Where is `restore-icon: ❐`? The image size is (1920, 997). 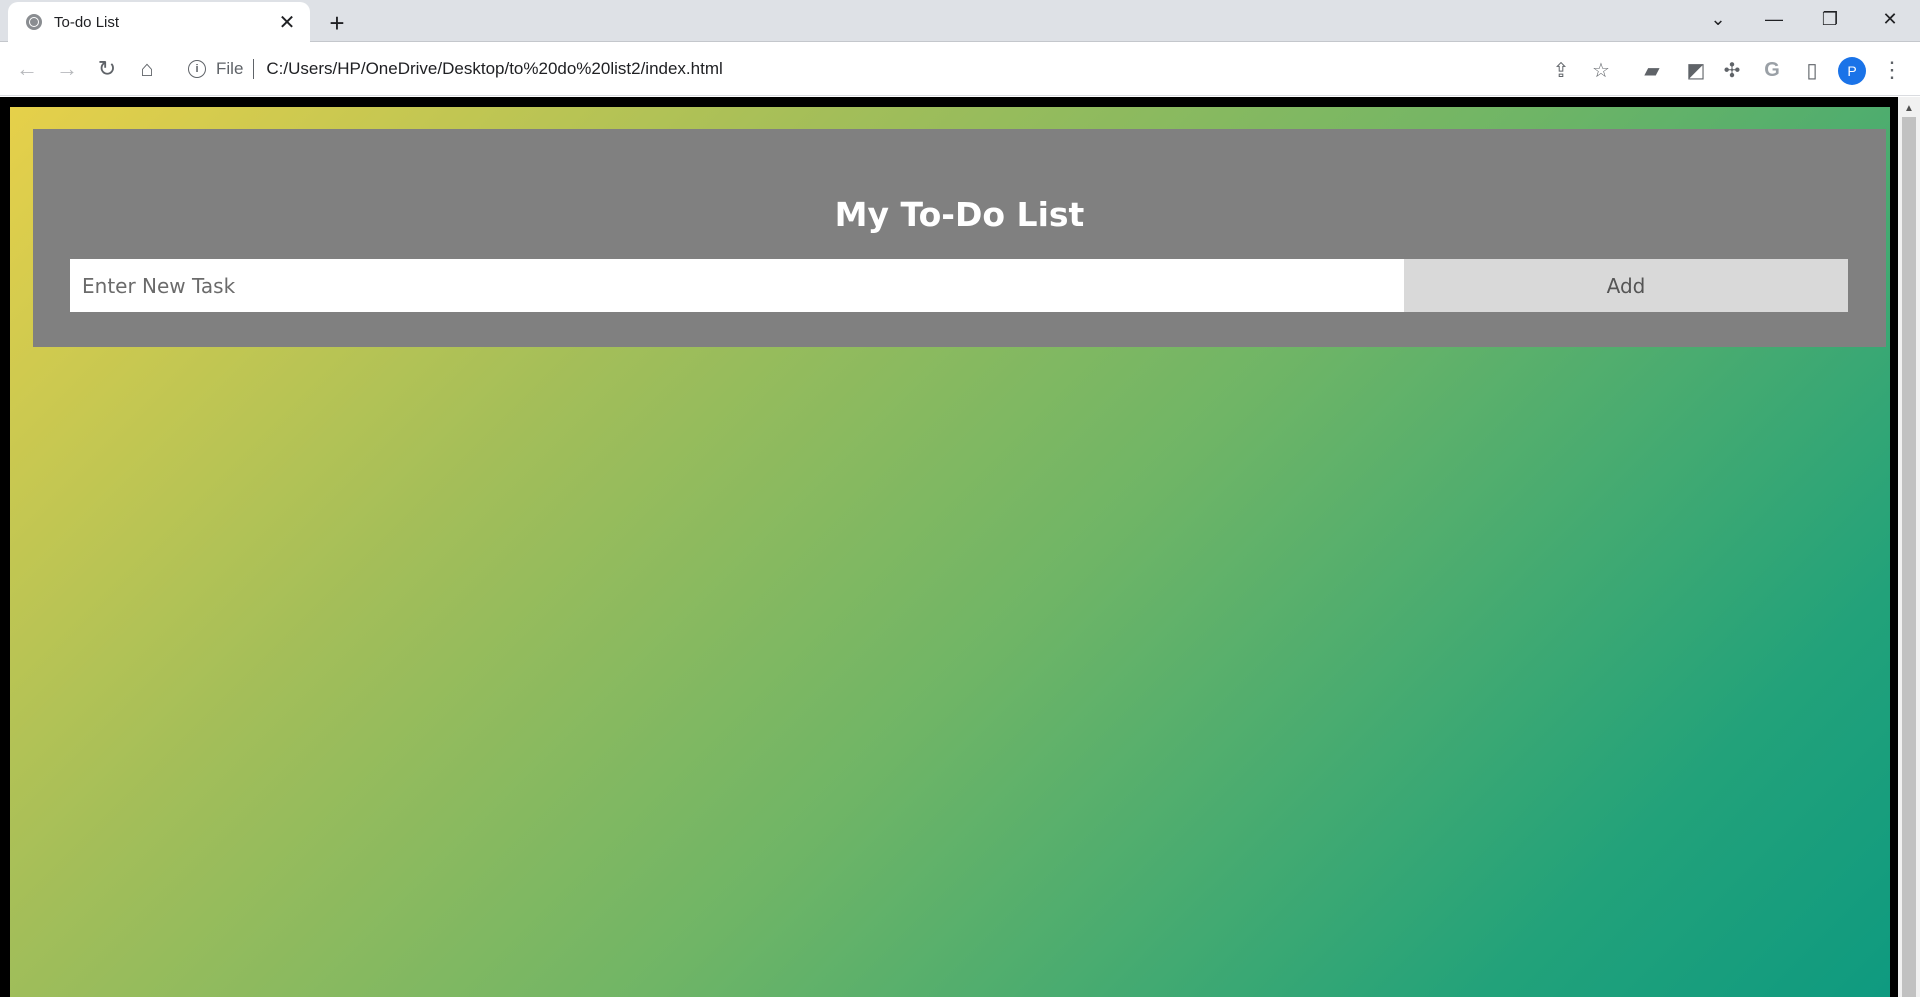 restore-icon: ❐ is located at coordinates (1830, 19).